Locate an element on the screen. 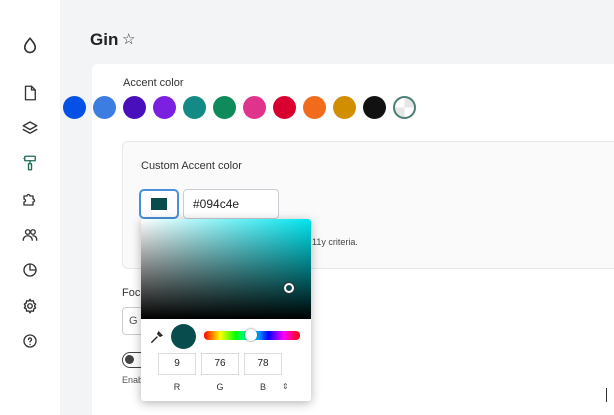  red-label: R is located at coordinates (177, 387).